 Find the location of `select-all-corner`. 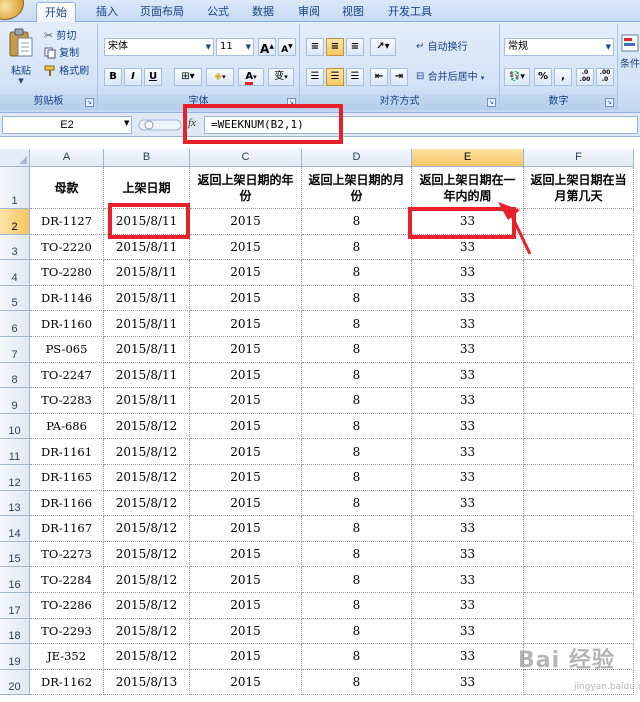

select-all-corner is located at coordinates (15, 158).